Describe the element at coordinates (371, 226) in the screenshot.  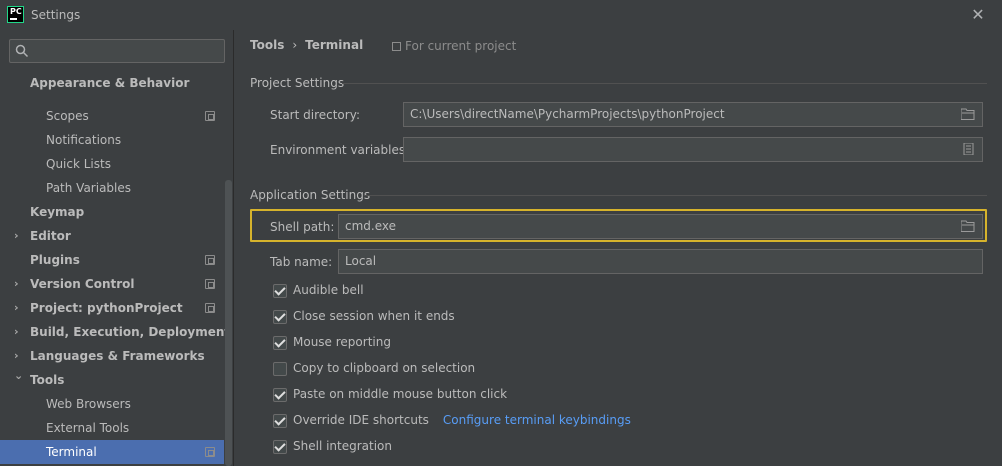
I see `shell-path-value: cmd.exe` at that location.